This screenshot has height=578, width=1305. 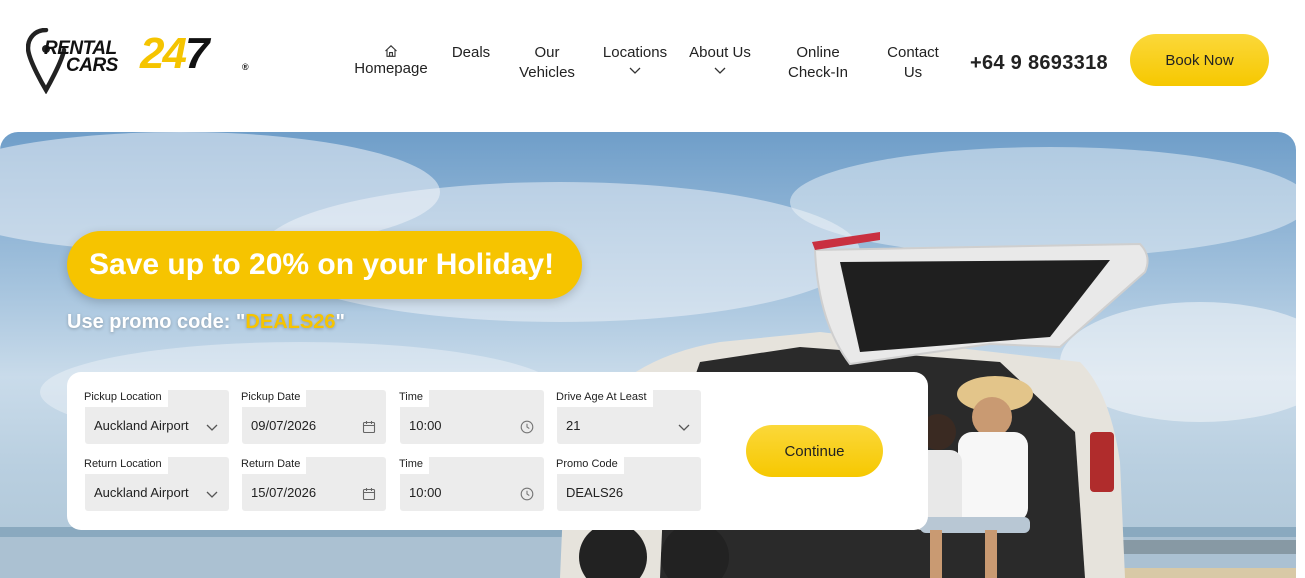 I want to click on pickup-time-input: Time 10:00, so click(x=471, y=416).